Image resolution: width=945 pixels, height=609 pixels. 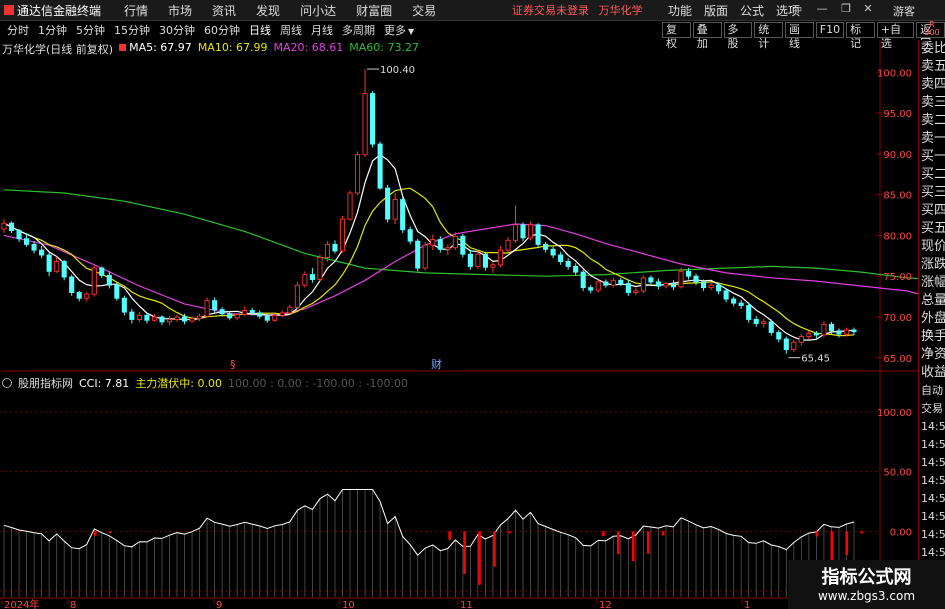 What do you see at coordinates (932, 49) in the screenshot?
I see `side-item-0: 委比` at bounding box center [932, 49].